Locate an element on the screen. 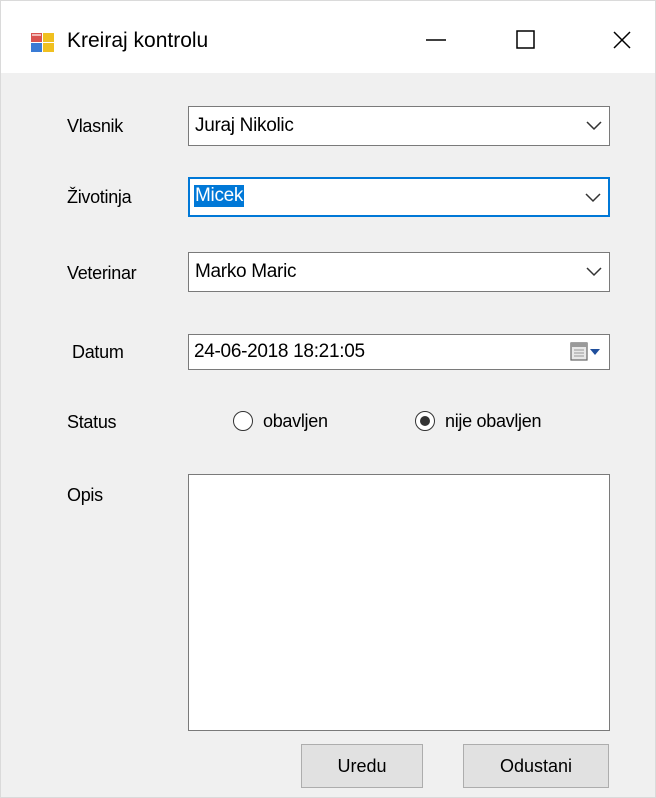  datum-datetimepicker: 24-06-2018 18:21:05 is located at coordinates (399, 352).